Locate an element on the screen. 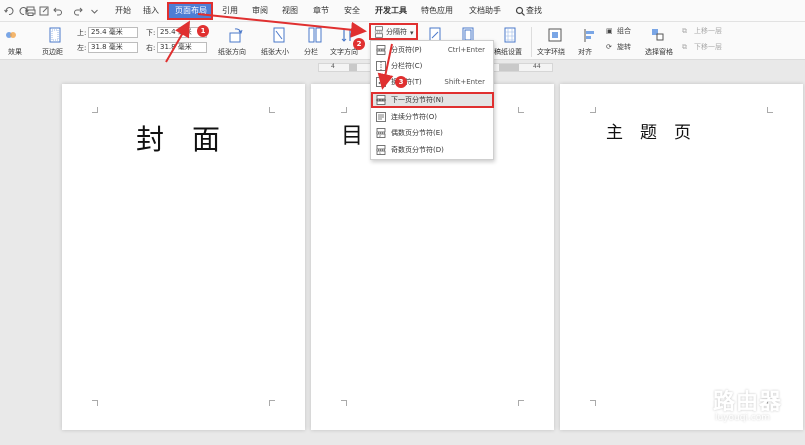  text-direction-icon is located at coordinates (347, 35).